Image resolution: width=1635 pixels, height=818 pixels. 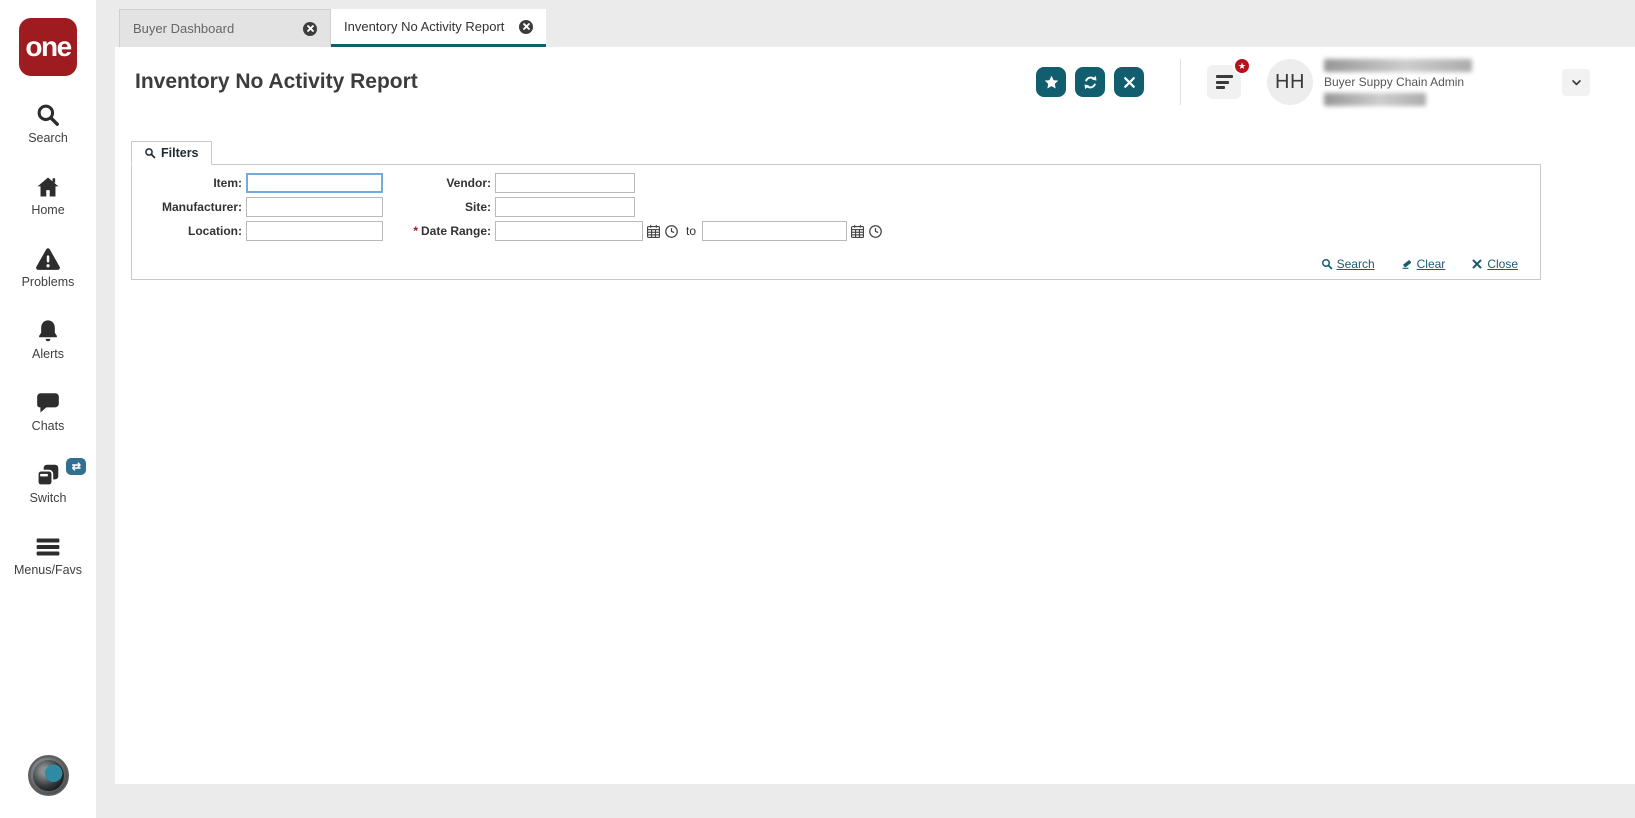 I want to click on bell-icon, so click(x=48, y=331).